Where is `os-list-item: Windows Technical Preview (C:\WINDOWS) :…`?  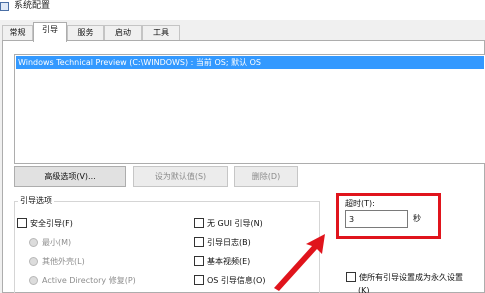
os-list-item: Windows Technical Preview (C:\WINDOWS) :… is located at coordinates (250, 62).